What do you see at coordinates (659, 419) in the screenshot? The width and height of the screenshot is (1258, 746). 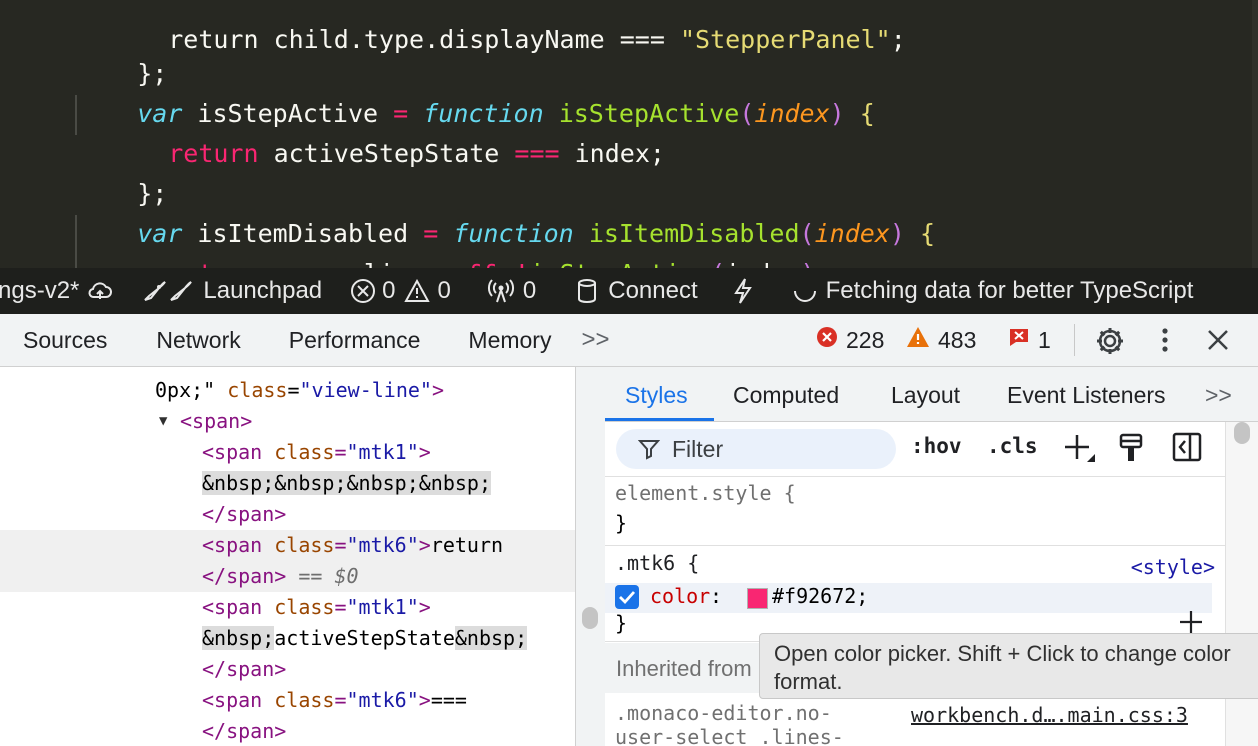 I see `active-tab-indicator` at bounding box center [659, 419].